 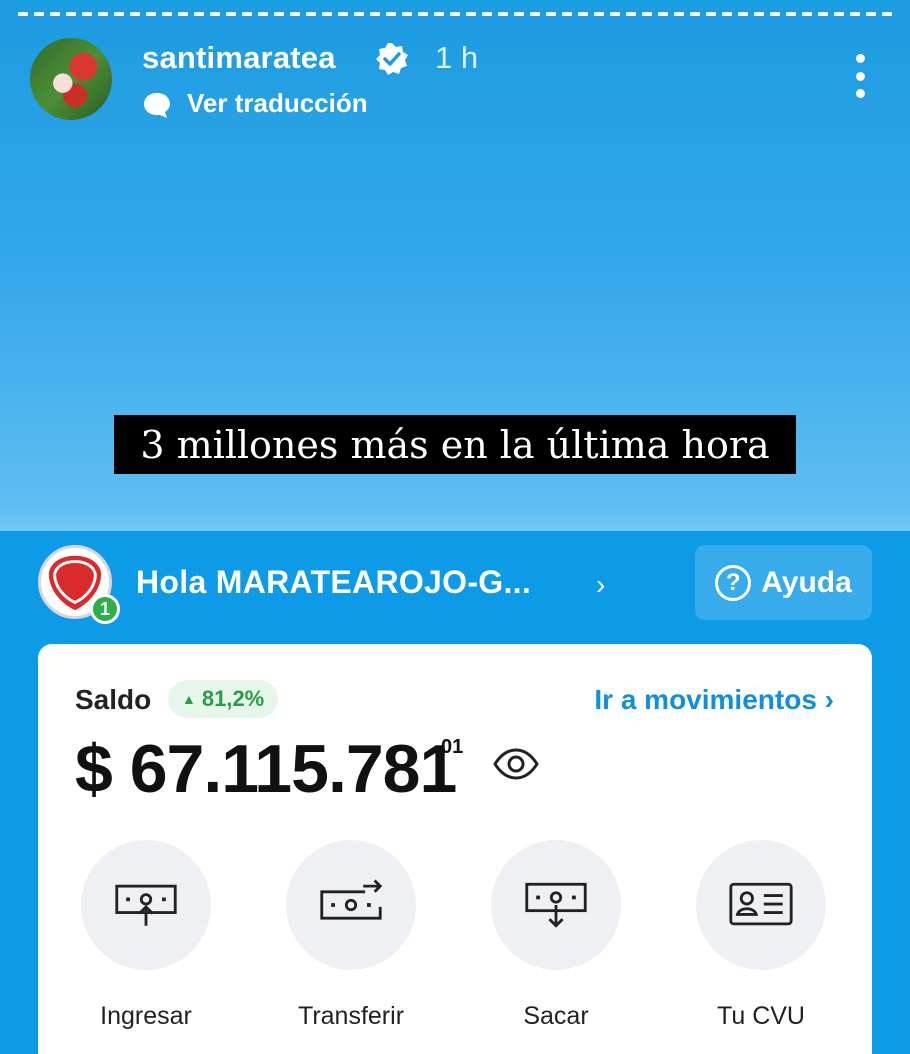 I want to click on story-progress-bar, so click(x=455, y=14).